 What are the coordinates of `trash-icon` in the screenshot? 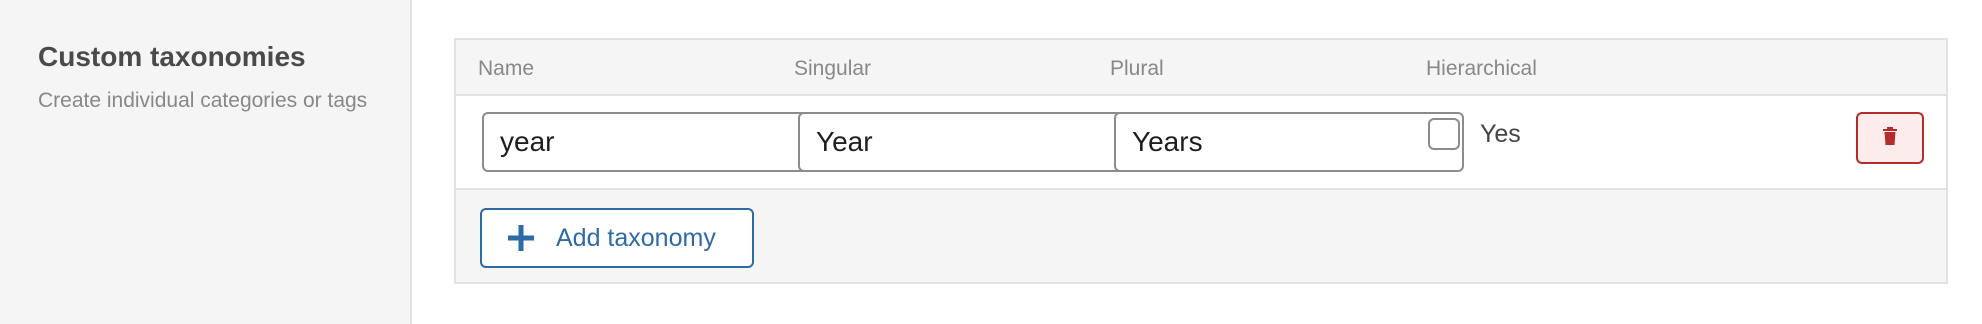 It's located at (1890, 138).